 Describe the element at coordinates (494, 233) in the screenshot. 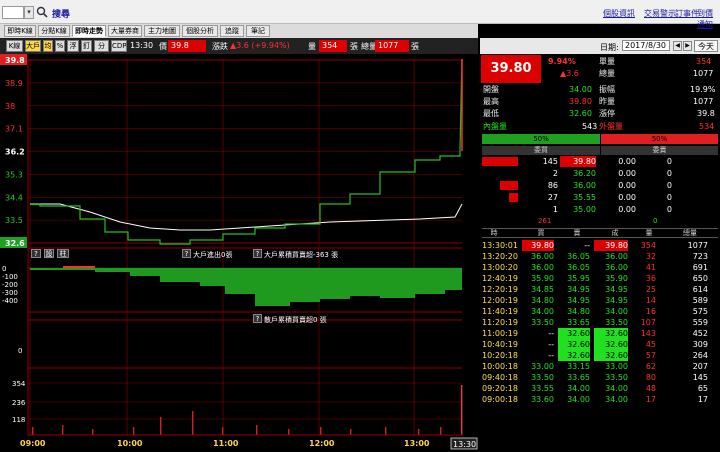

I see `trade-header-cell: 時` at that location.